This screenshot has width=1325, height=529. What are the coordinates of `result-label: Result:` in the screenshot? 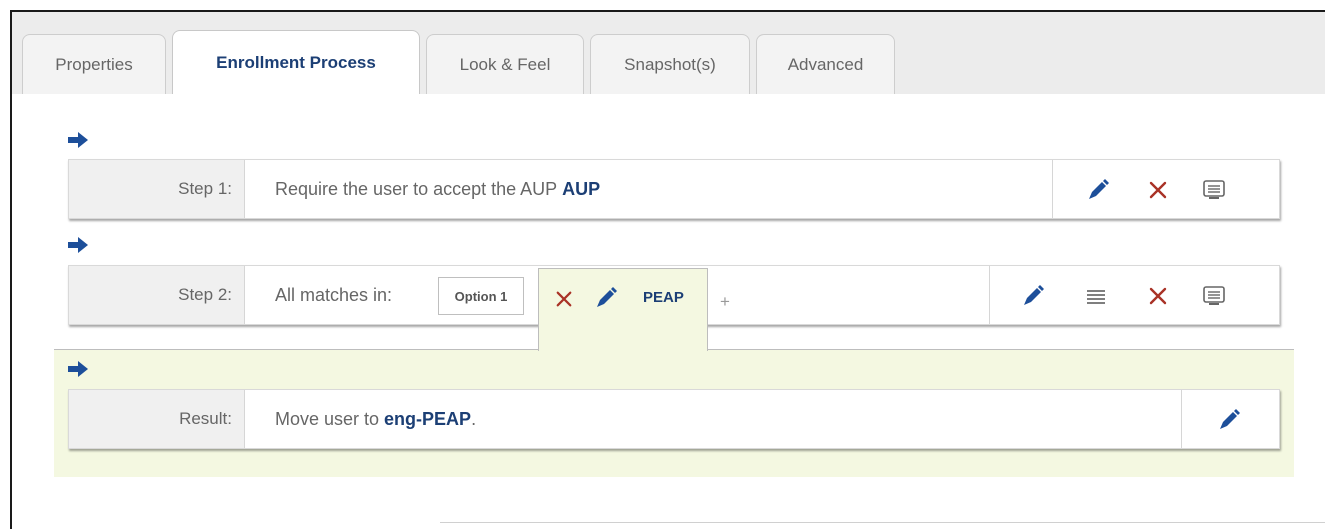 It's located at (157, 419).